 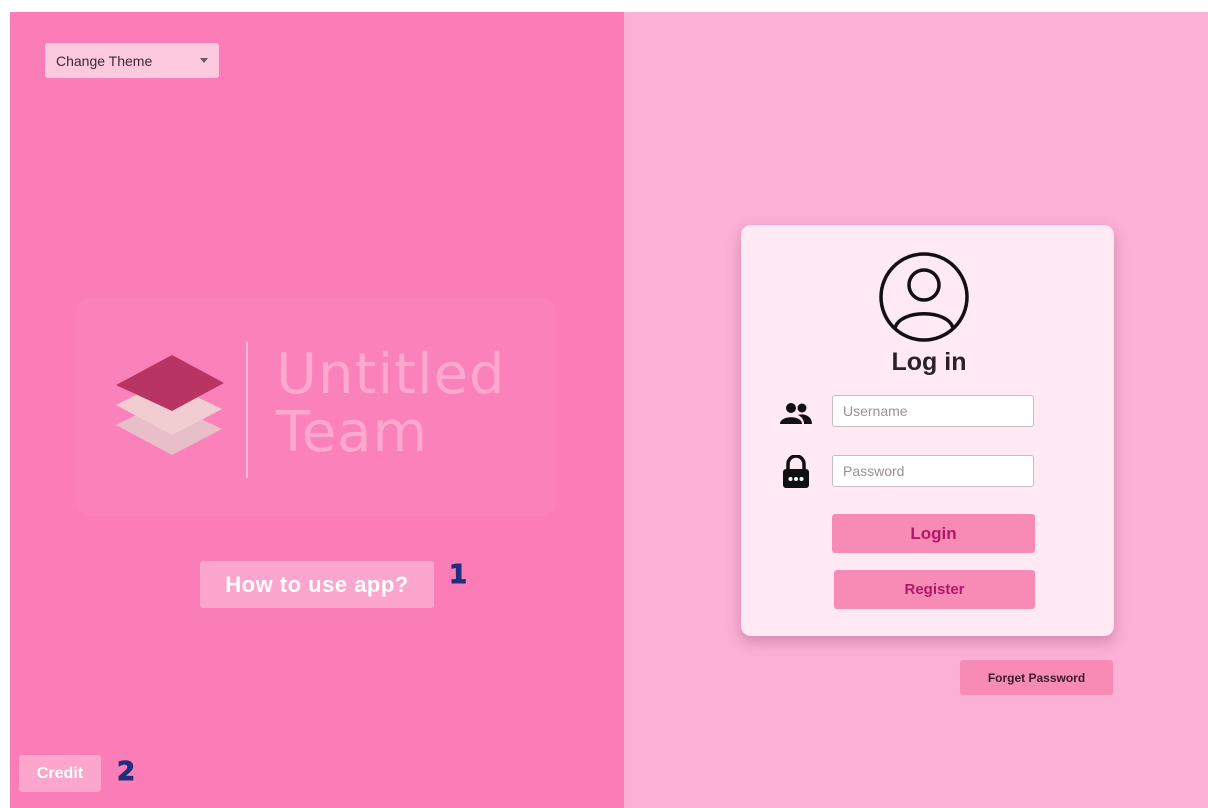 What do you see at coordinates (391, 374) in the screenshot?
I see `logo-line-1: Untitled` at bounding box center [391, 374].